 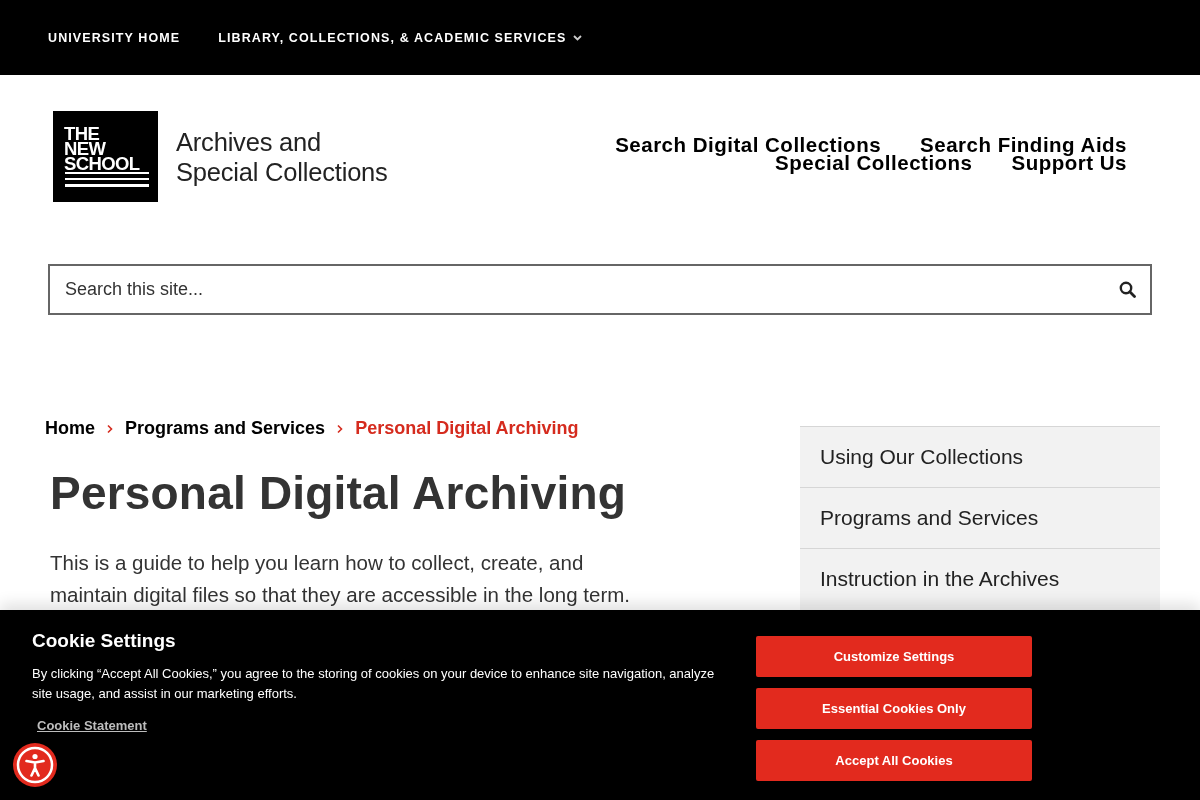 I want to click on cookie-button: Customize Settings, so click(x=894, y=656).